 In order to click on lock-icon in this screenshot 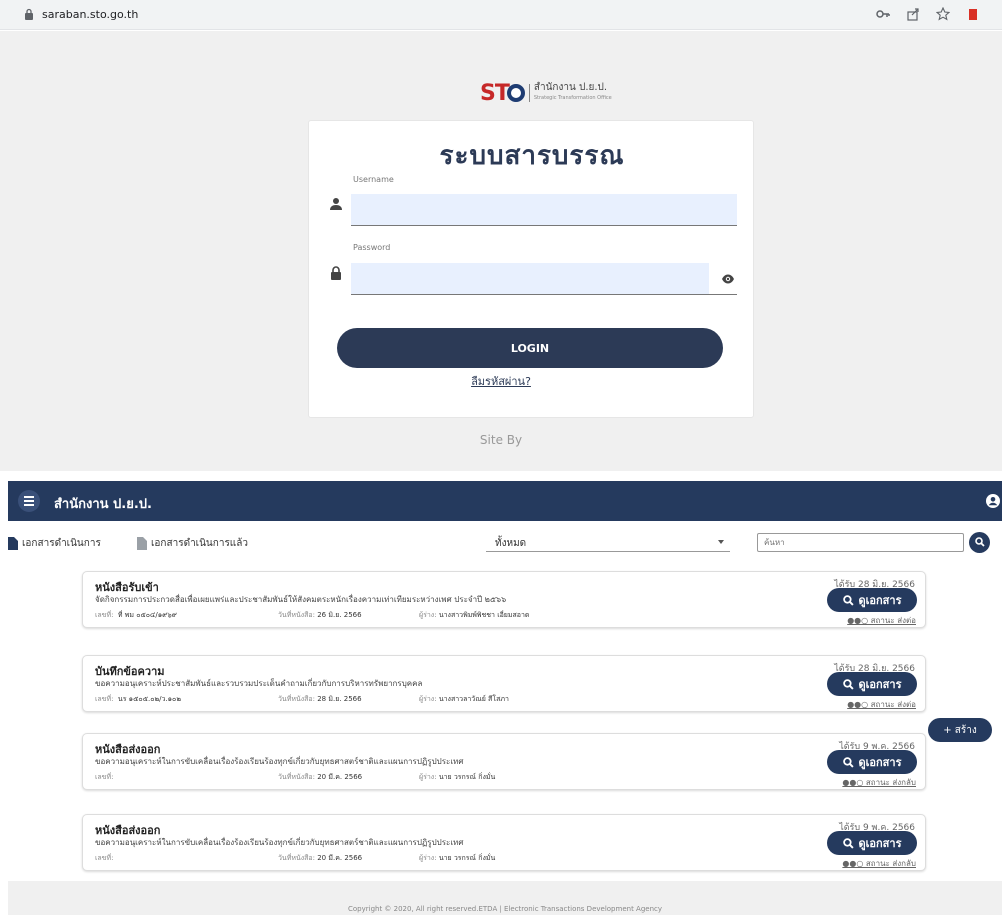, I will do `click(29, 14)`.